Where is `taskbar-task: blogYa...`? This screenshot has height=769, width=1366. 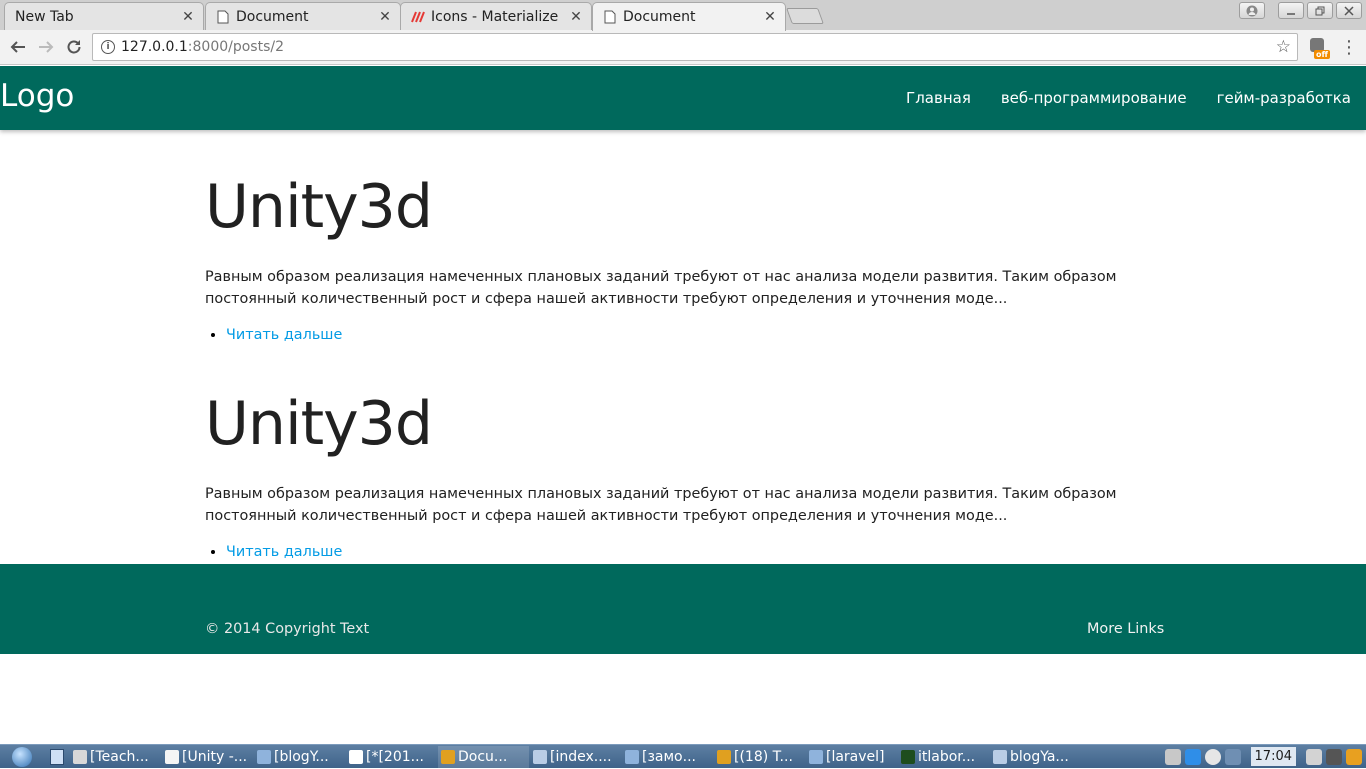 taskbar-task: blogYa... is located at coordinates (1035, 757).